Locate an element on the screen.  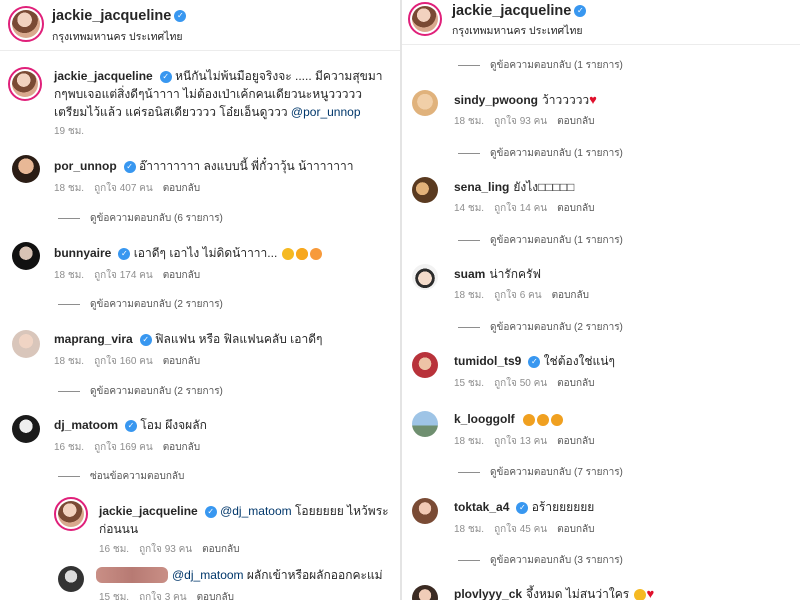
comment-text: k_looggolf is located at coordinates (624, 419).